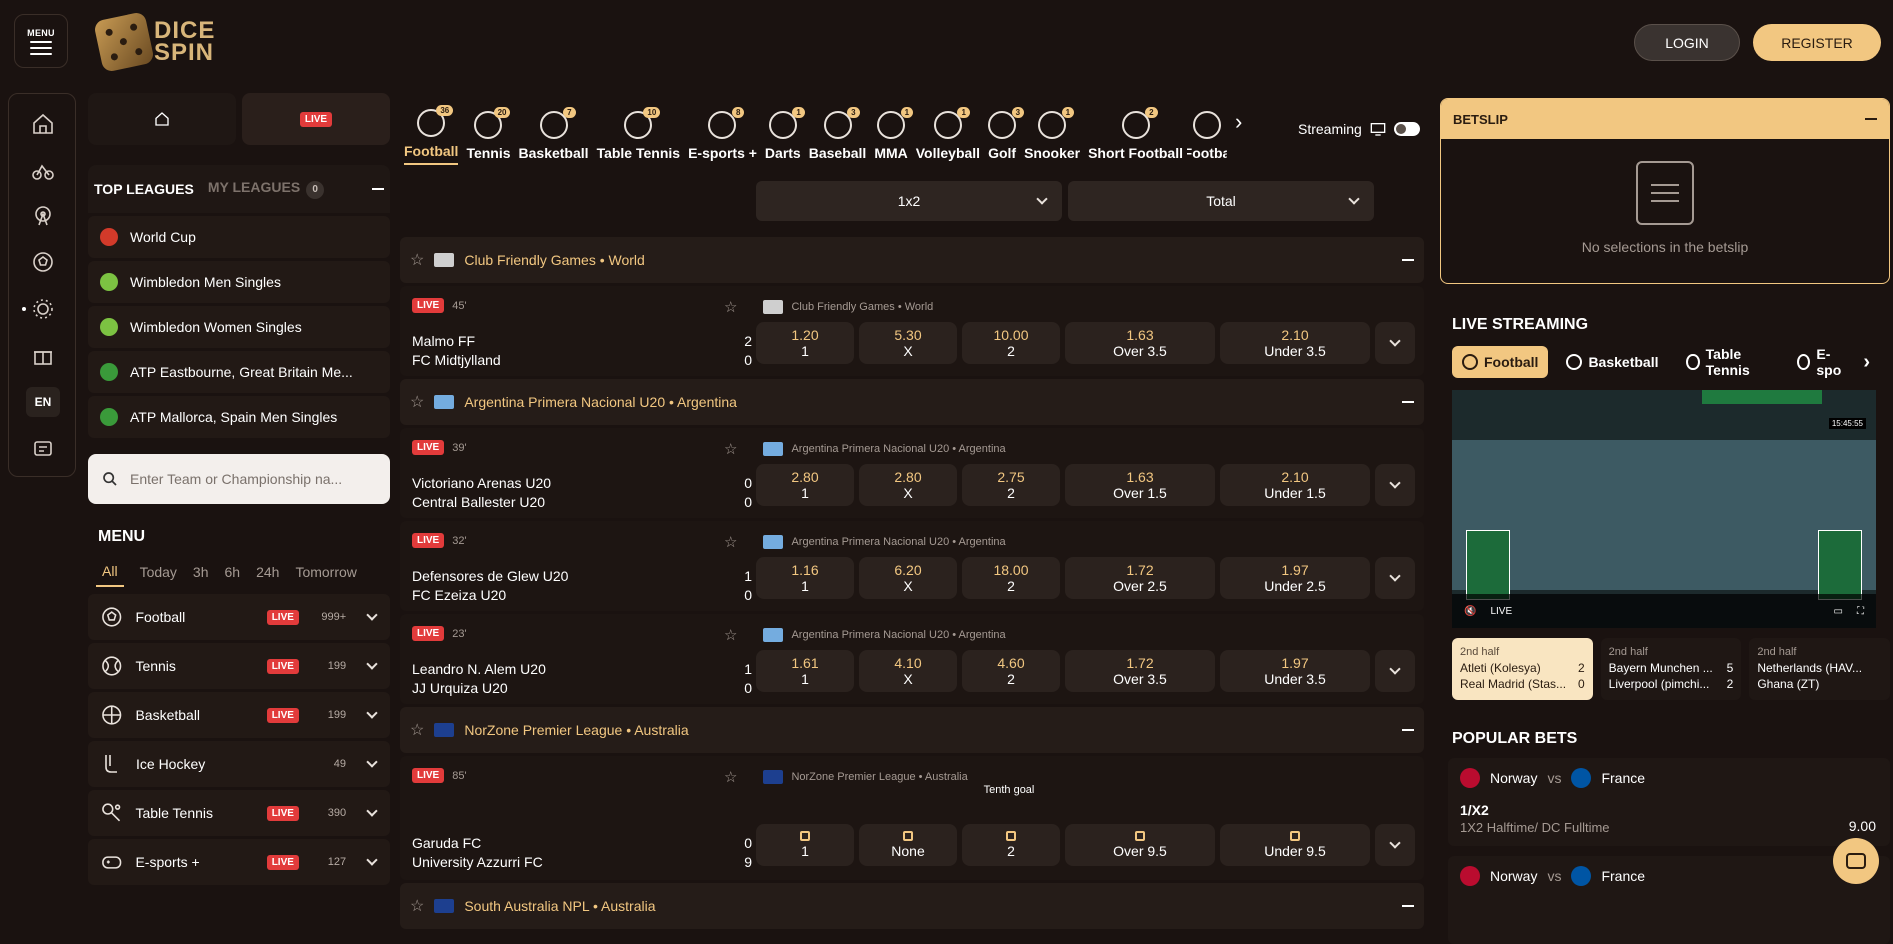  I want to click on login-button: LOGIN, so click(1687, 42).